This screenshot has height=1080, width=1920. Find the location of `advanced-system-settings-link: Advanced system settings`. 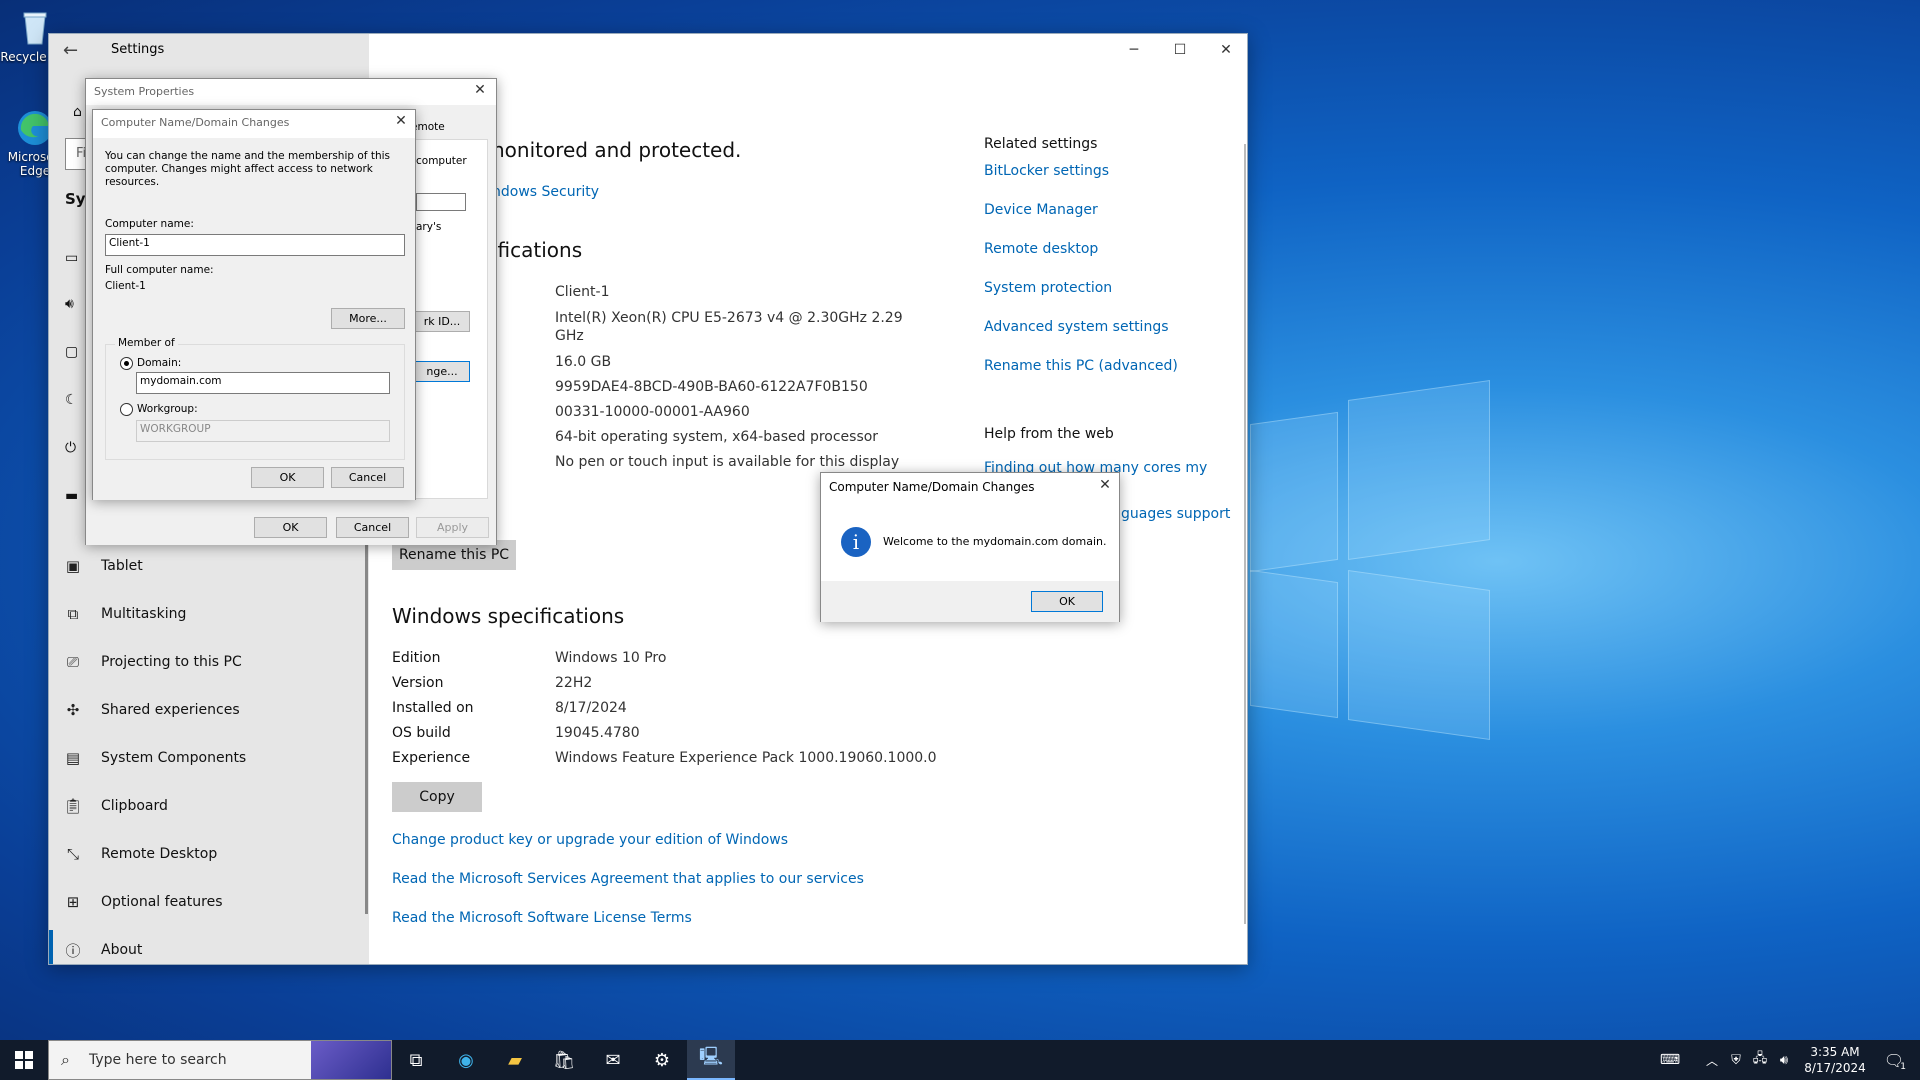

advanced-system-settings-link: Advanced system settings is located at coordinates (1076, 327).